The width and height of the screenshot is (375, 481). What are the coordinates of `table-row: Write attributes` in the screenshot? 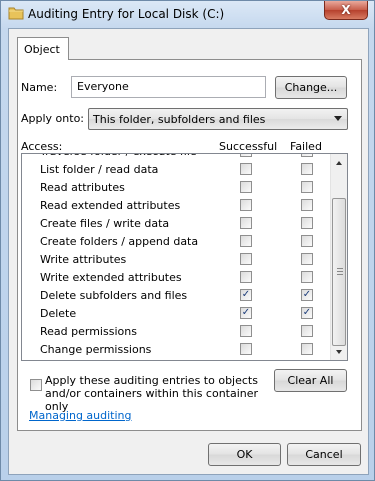 It's located at (177, 260).